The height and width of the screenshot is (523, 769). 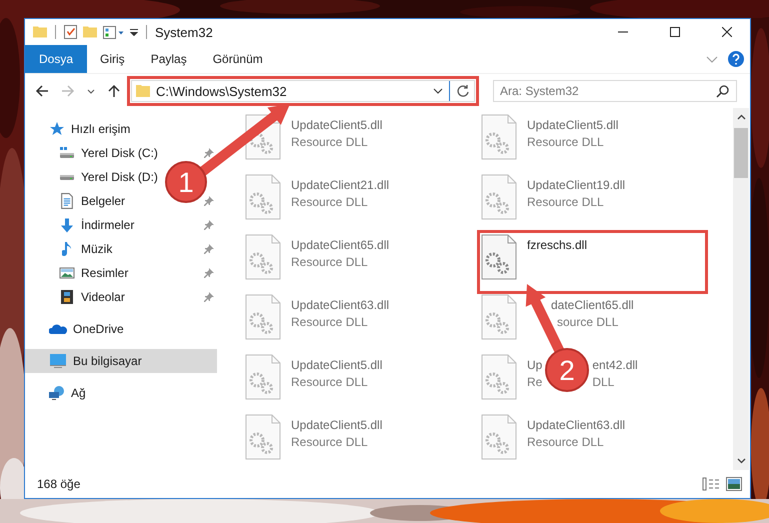 What do you see at coordinates (81, 225) in the screenshot?
I see `sidebar-item: İndirmeler` at bounding box center [81, 225].